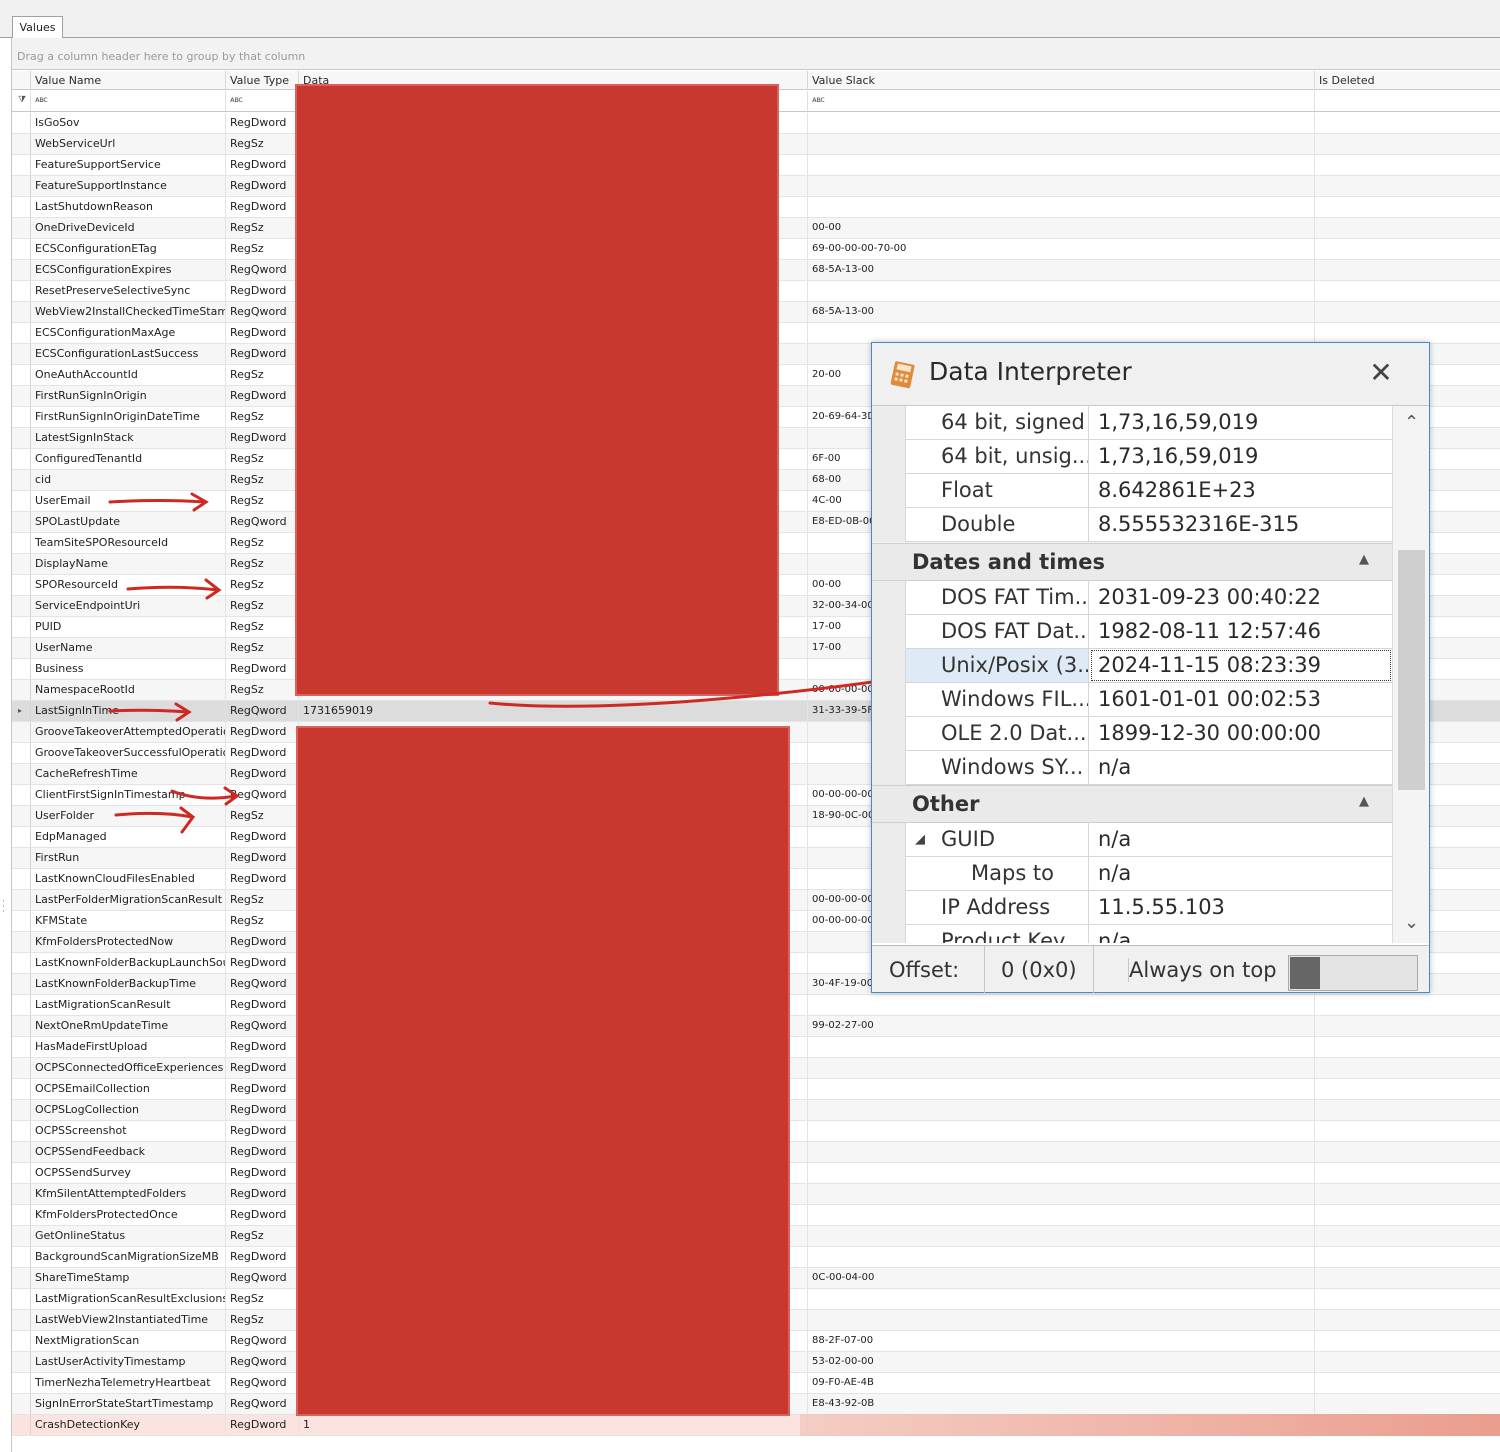 Image resolution: width=1500 pixels, height=1452 pixels. Describe the element at coordinates (1149, 457) in the screenshot. I see `prop-64bit-unsigned: 64 bit, unsig... 1,73,16,59,019` at that location.